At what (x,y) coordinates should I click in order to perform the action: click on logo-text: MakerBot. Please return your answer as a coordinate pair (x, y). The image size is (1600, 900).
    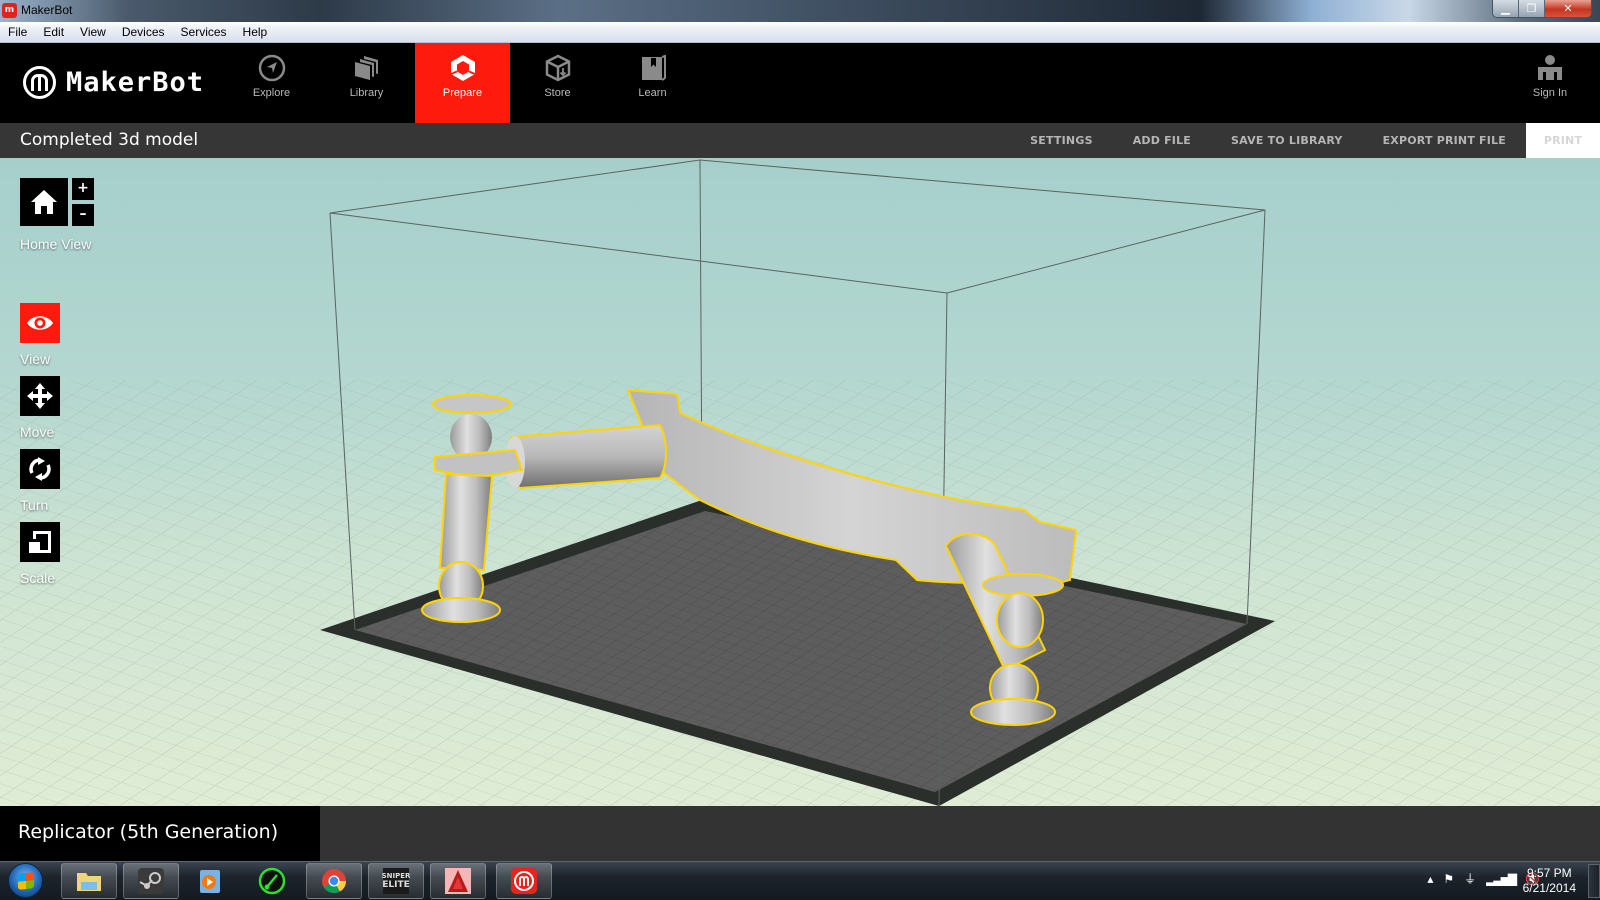
    Looking at the image, I should click on (135, 82).